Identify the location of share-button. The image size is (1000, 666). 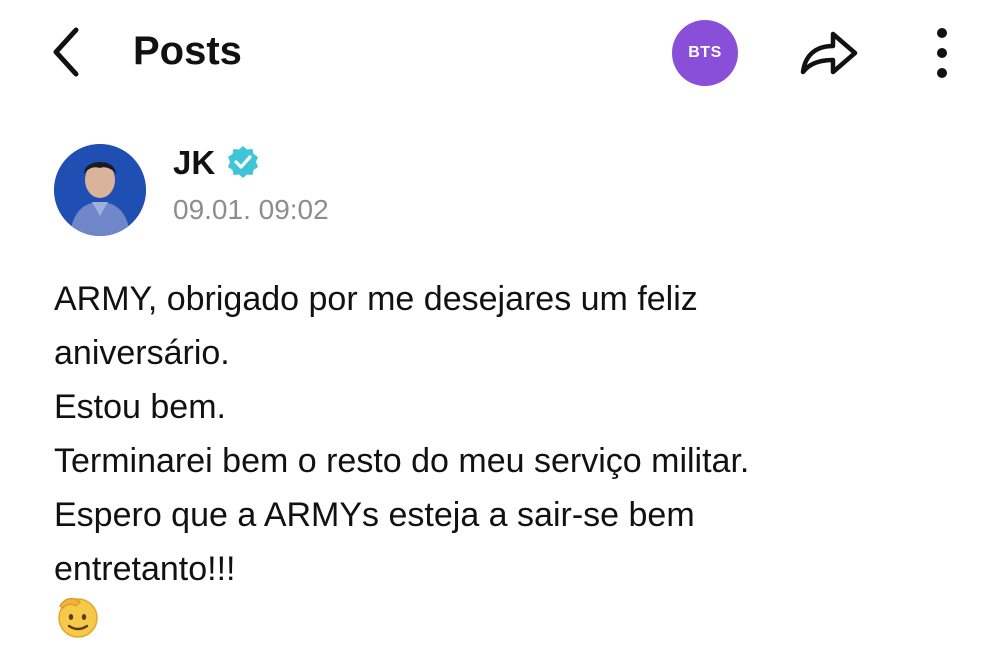
(829, 53).